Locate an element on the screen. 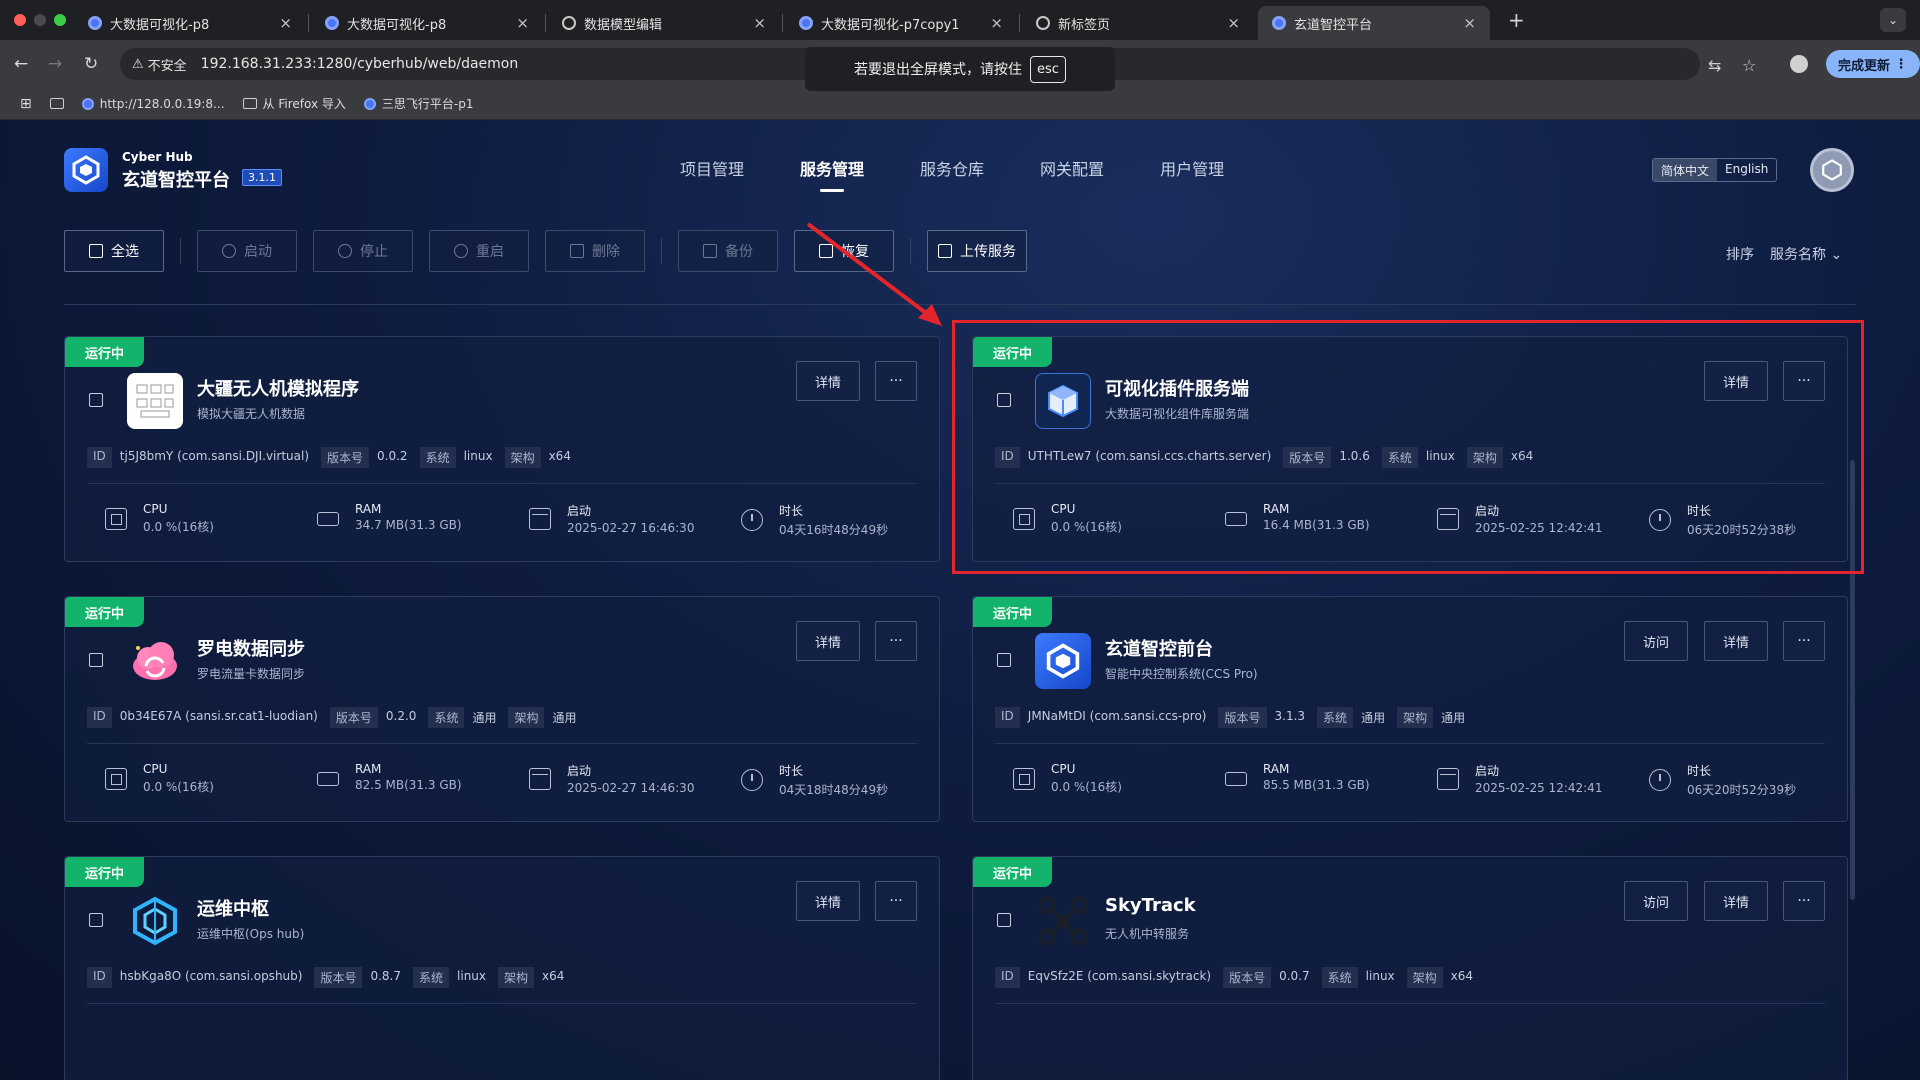 The width and height of the screenshot is (1920, 1080). service-name: 玄道智控前台 is located at coordinates (1159, 649).